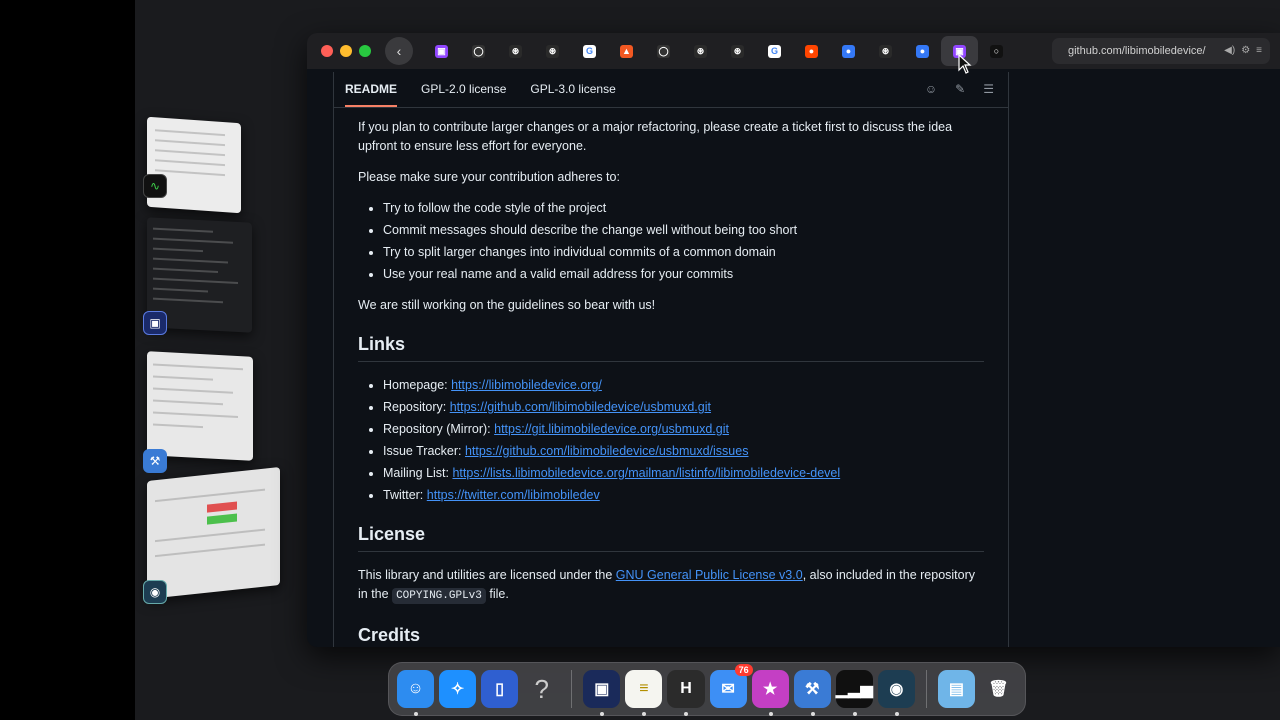  I want to click on stage-manager-window-xcode, so click(200, 406).